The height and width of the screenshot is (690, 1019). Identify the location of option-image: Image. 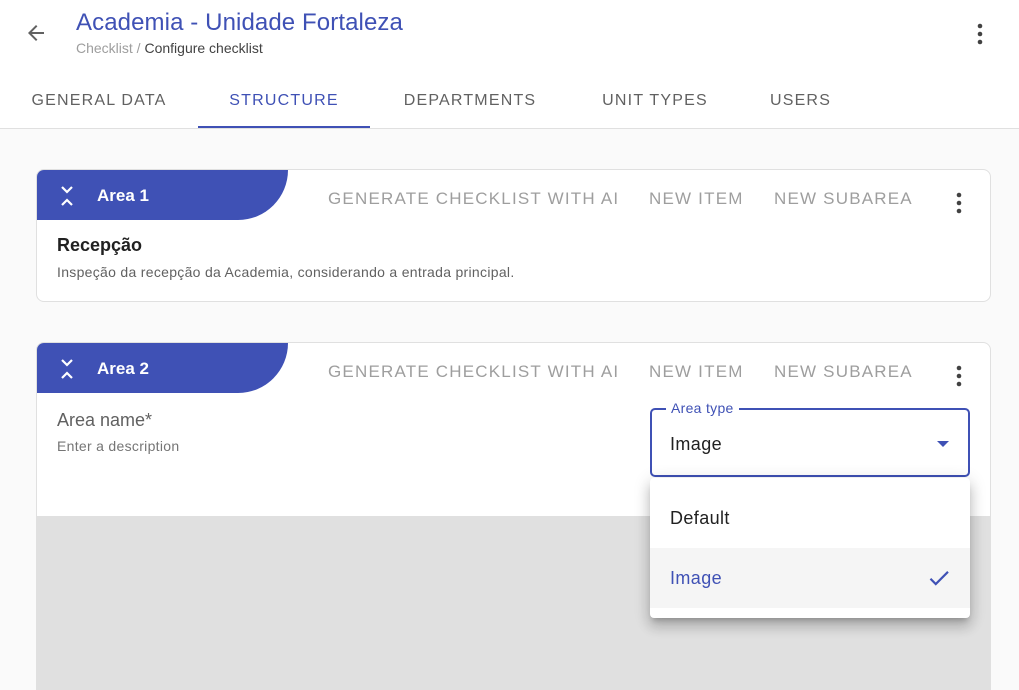
(810, 578).